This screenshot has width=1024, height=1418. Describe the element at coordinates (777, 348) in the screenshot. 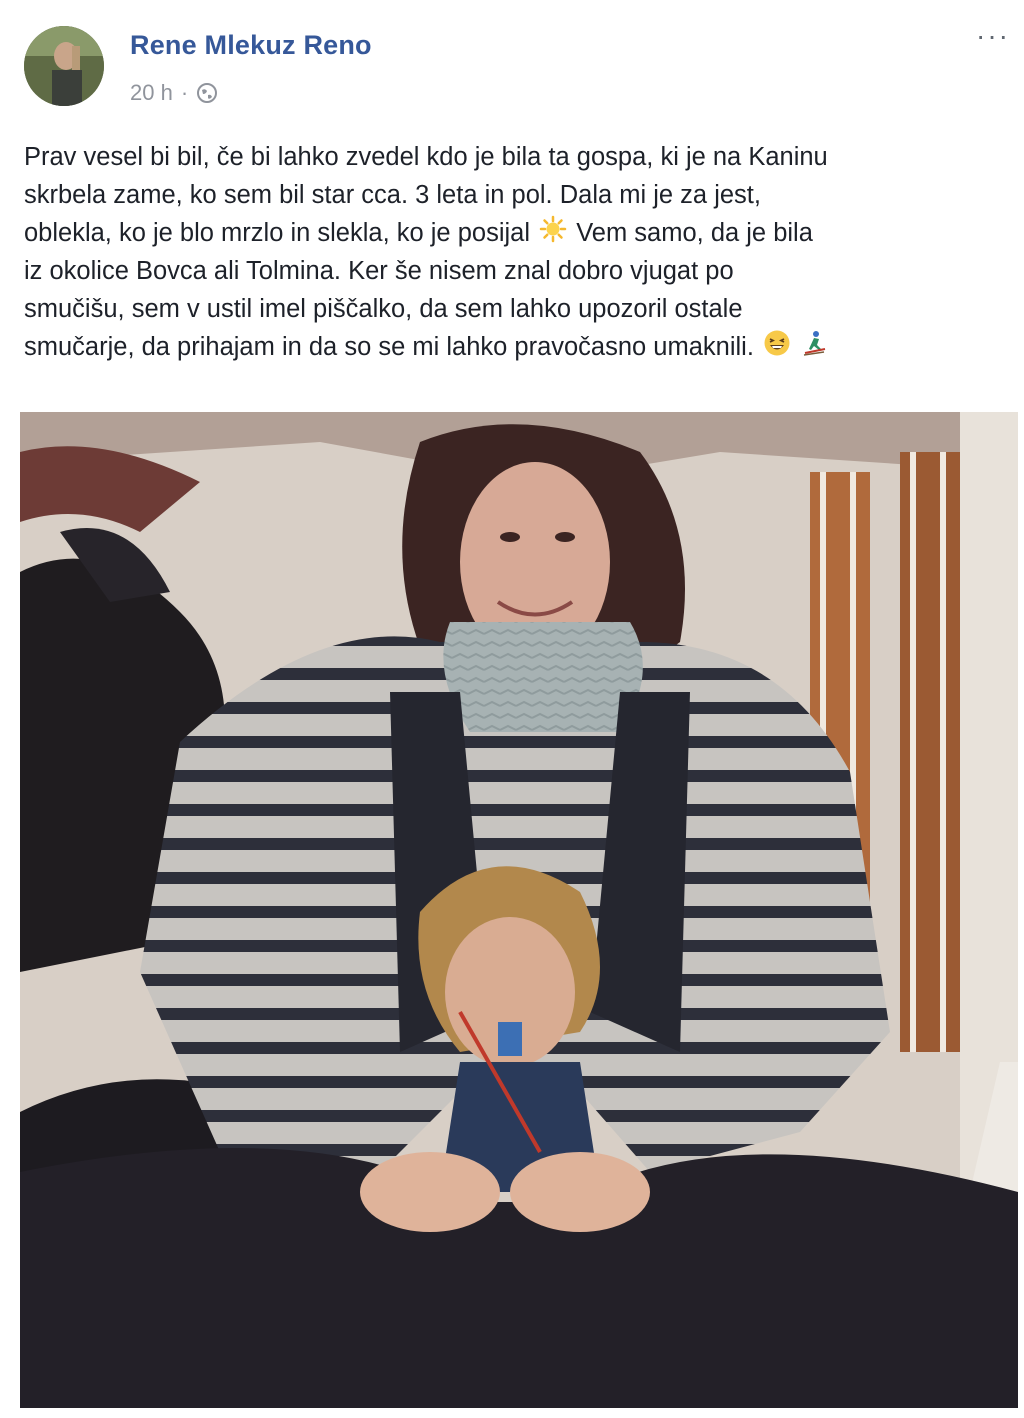

I see `laughing-emoji-icon` at that location.